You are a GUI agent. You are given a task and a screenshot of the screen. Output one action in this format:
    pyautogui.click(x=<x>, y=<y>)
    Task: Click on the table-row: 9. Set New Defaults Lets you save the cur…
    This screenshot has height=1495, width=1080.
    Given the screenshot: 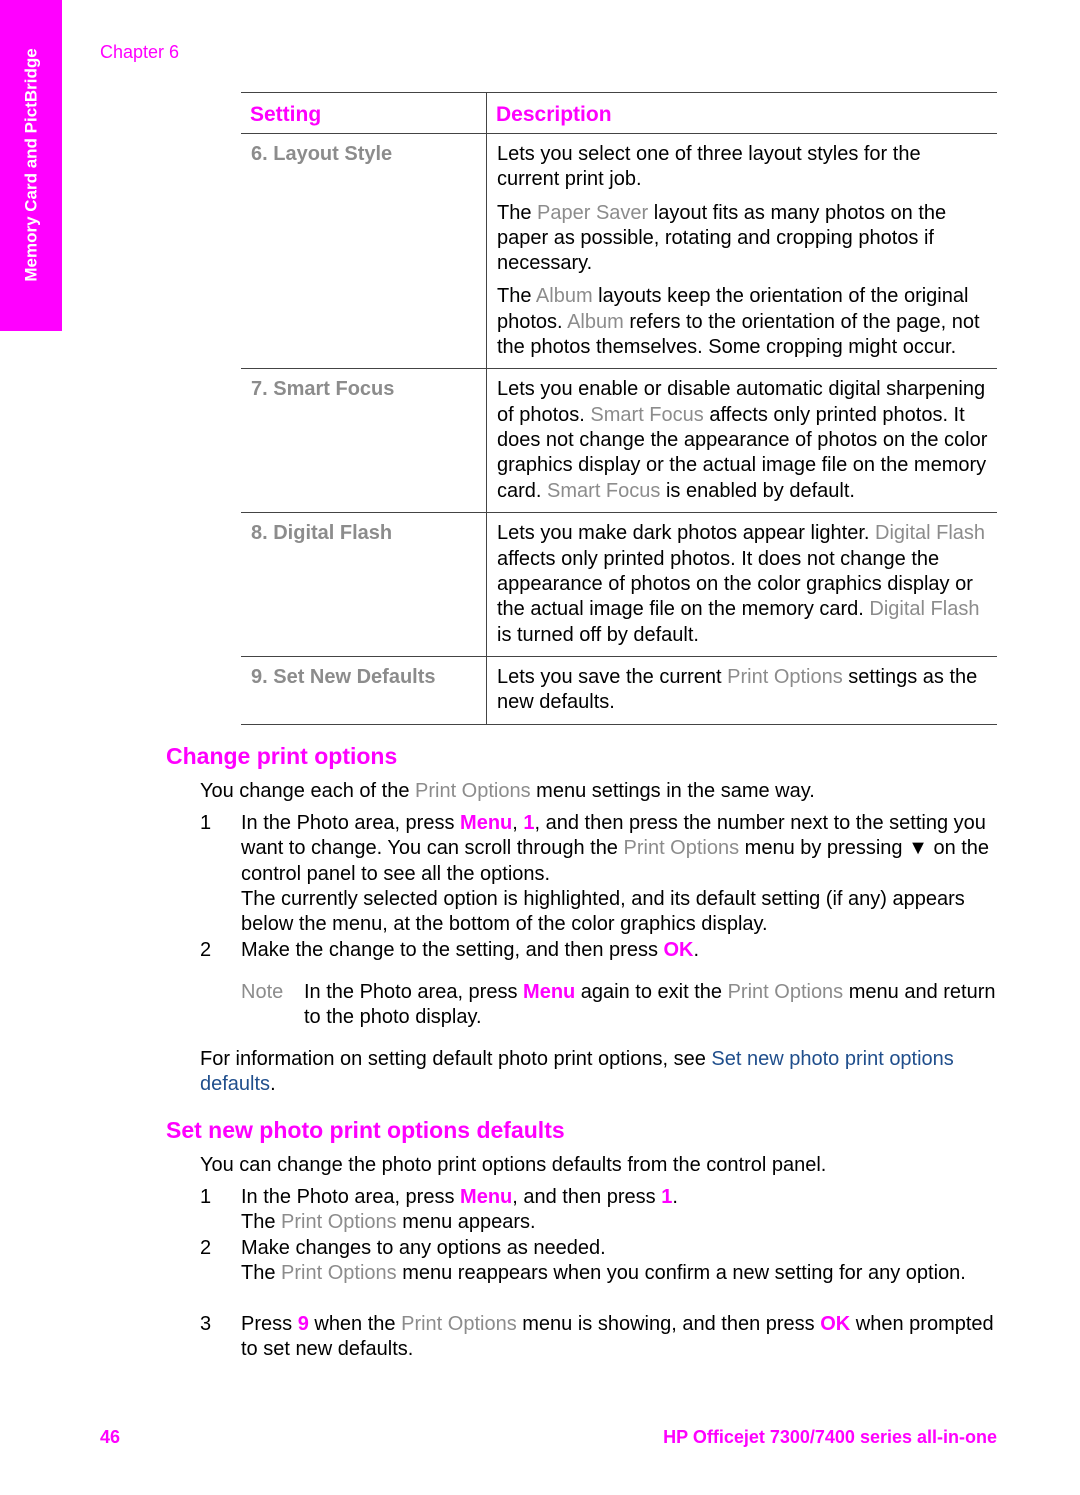 What is the action you would take?
    pyautogui.click(x=619, y=690)
    